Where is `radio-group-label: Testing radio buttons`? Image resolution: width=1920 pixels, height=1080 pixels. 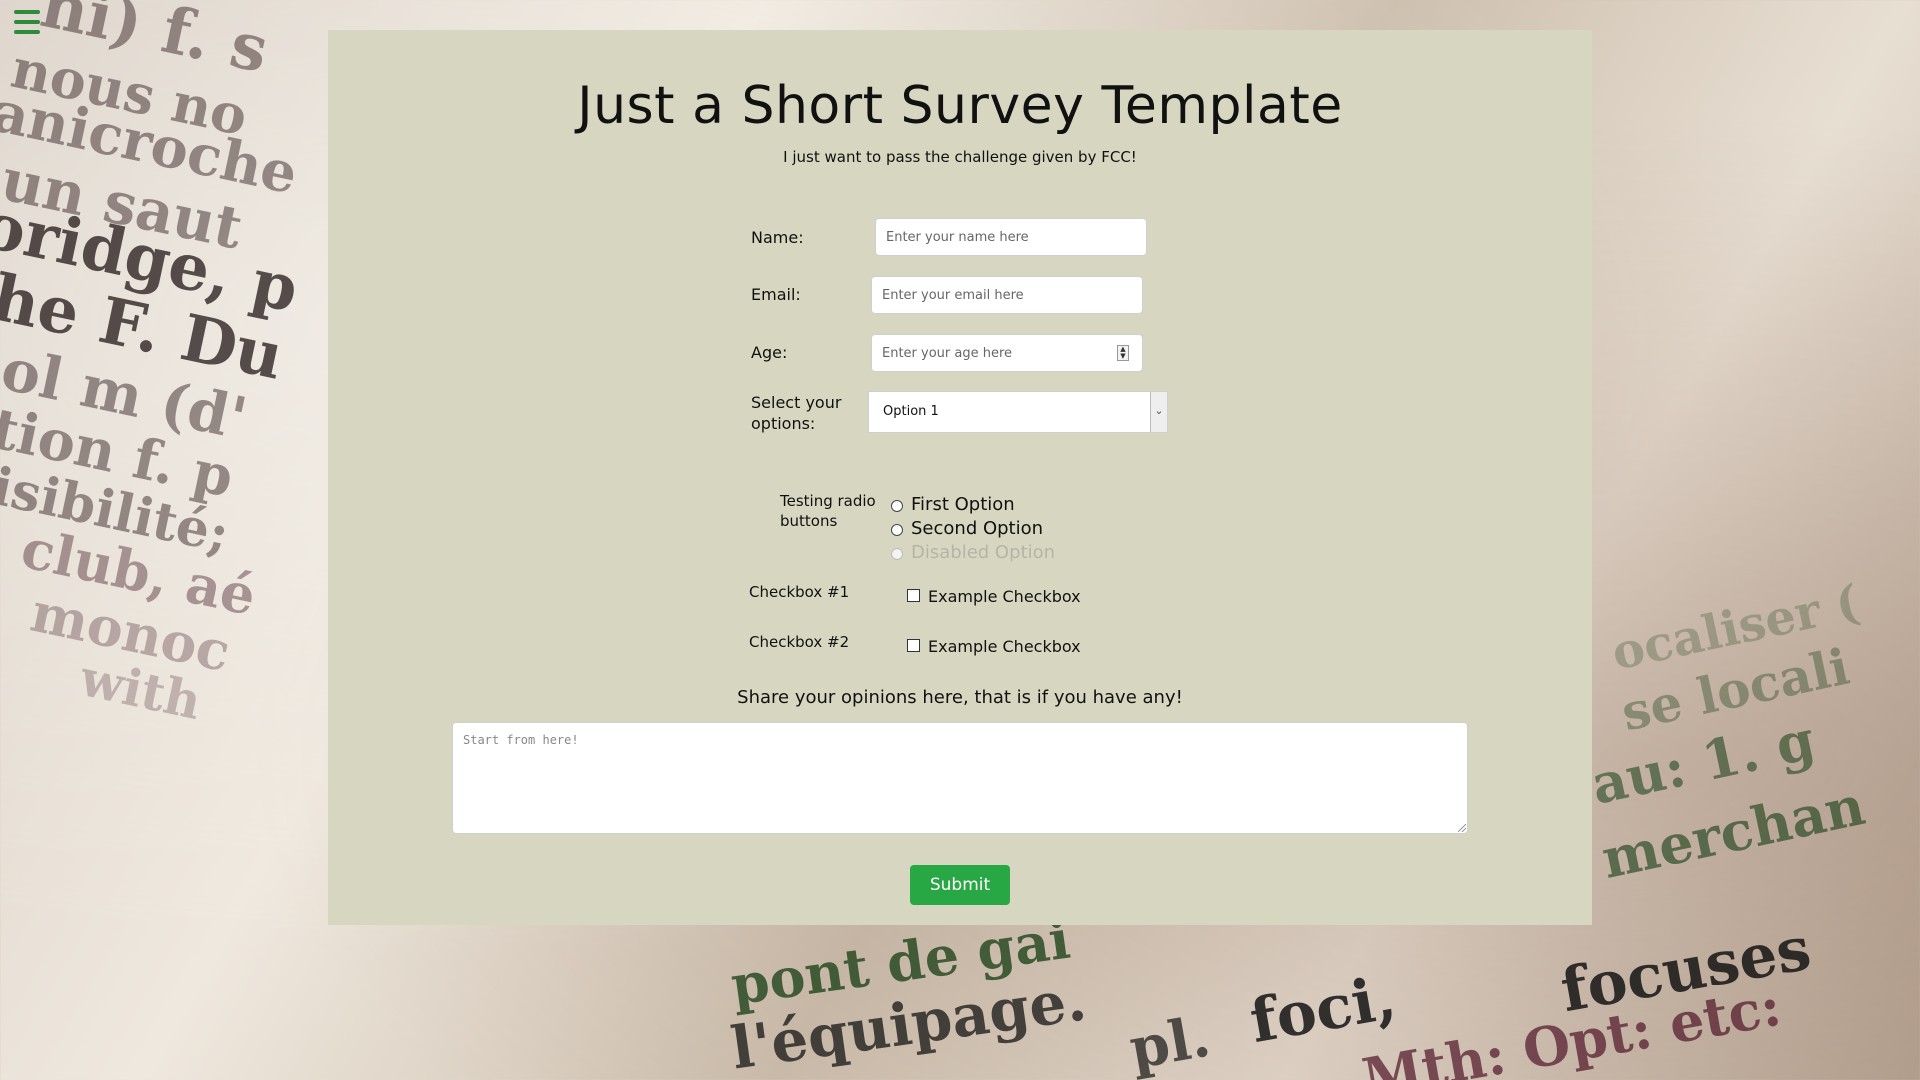
radio-group-label: Testing radio buttons is located at coordinates (828, 511).